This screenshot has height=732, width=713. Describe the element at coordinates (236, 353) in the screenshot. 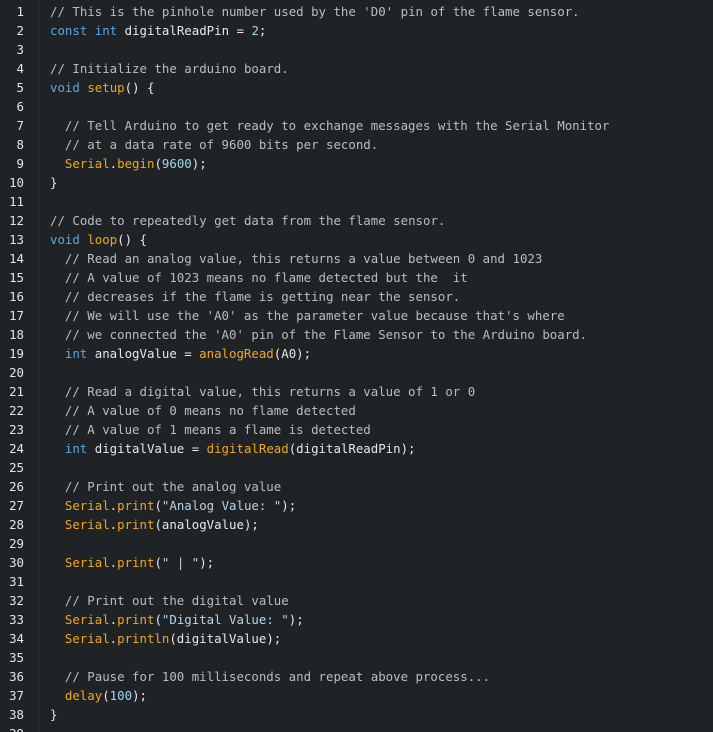

I see `code-function: analogRead` at that location.